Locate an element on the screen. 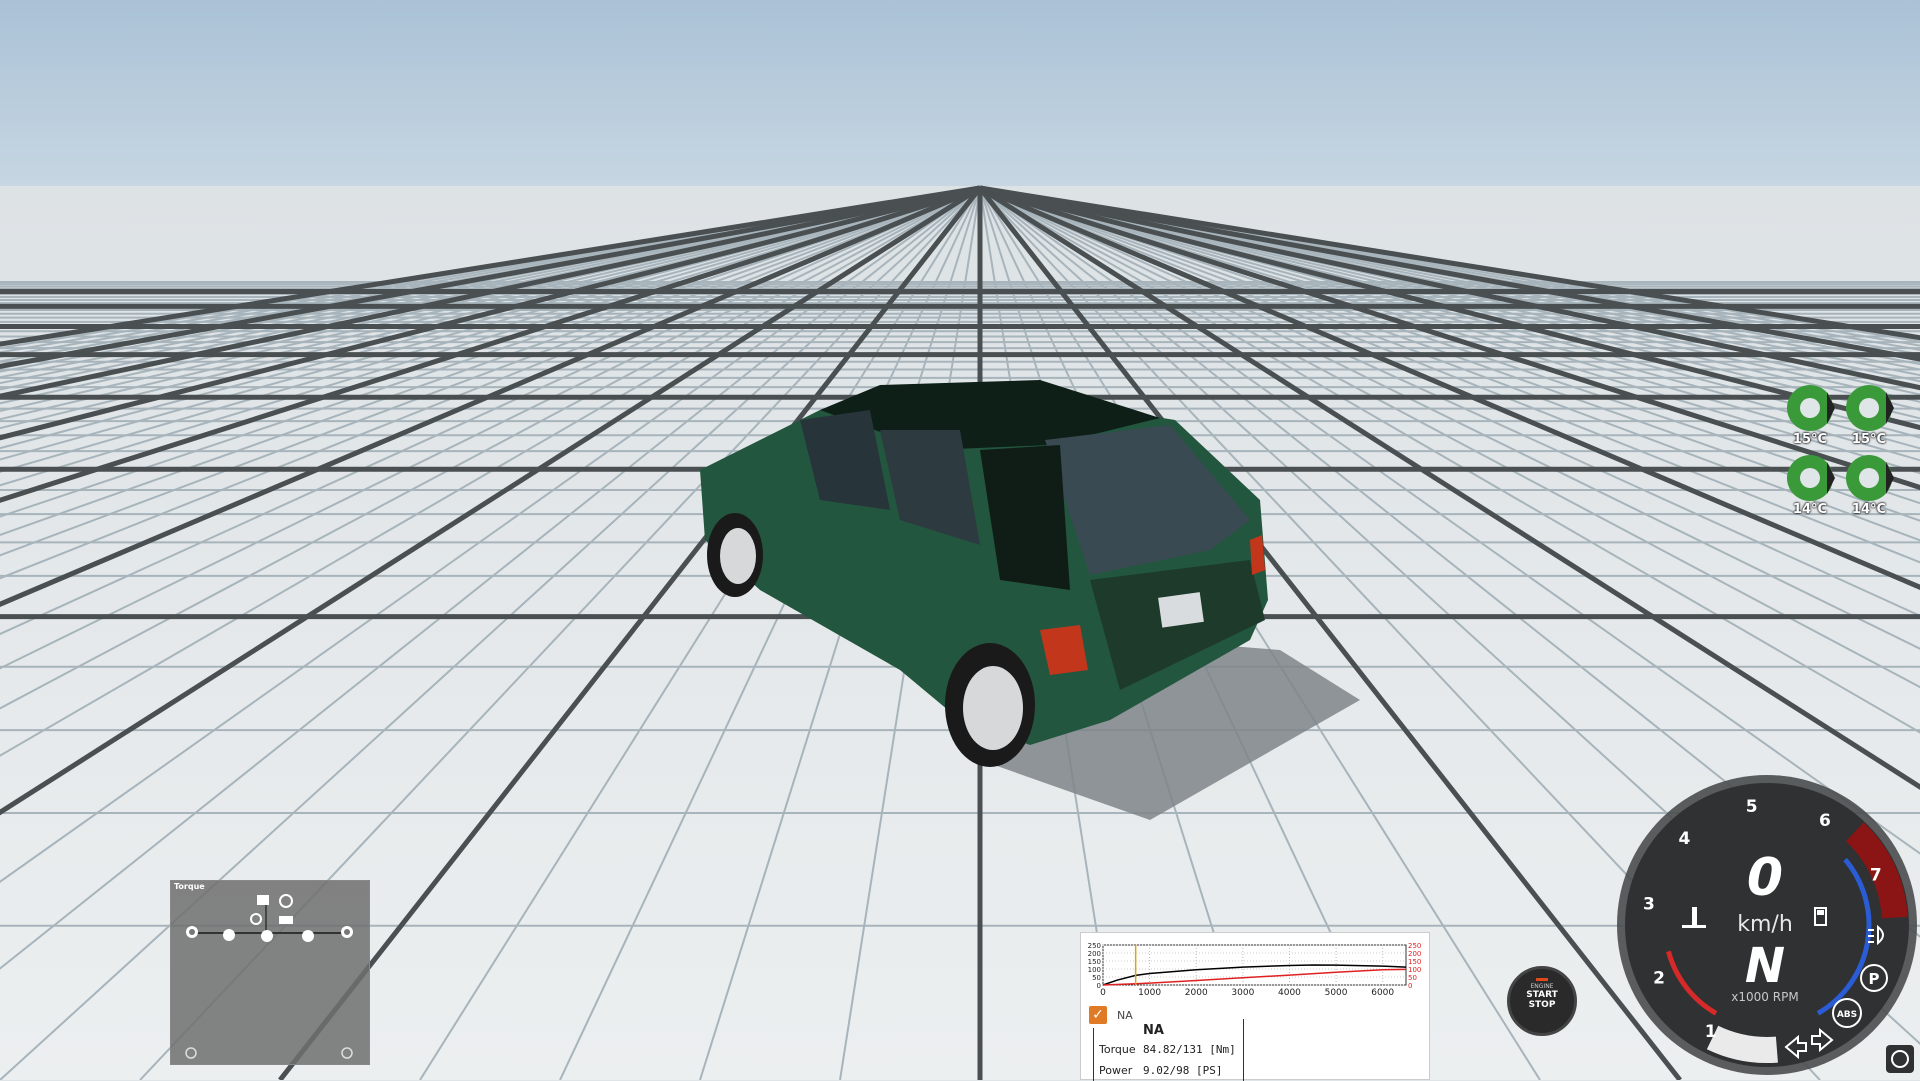 This screenshot has height=1081, width=1920. tyre-rear-left: 14°C is located at coordinates (1810, 487).